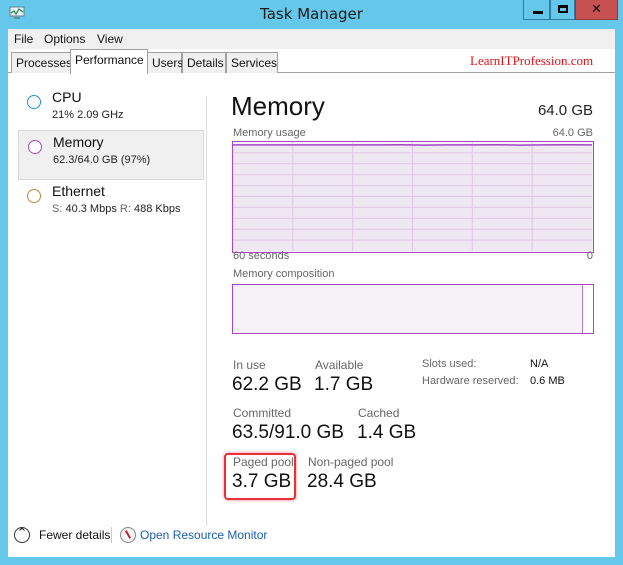 The height and width of the screenshot is (565, 623). I want to click on sidebar-item-title: CPU, so click(67, 97).